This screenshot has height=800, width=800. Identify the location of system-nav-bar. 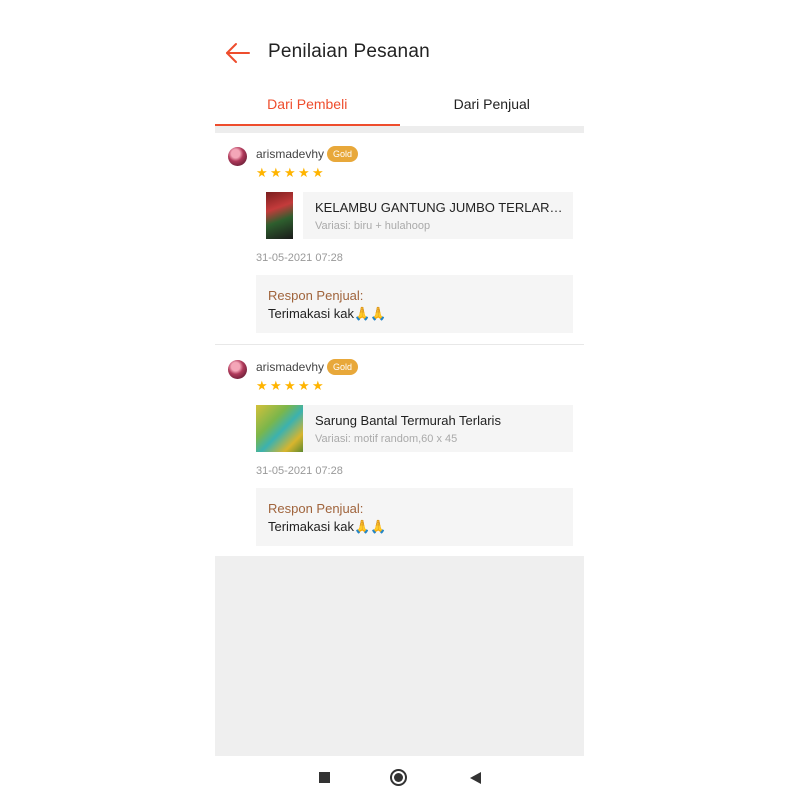
(399, 778).